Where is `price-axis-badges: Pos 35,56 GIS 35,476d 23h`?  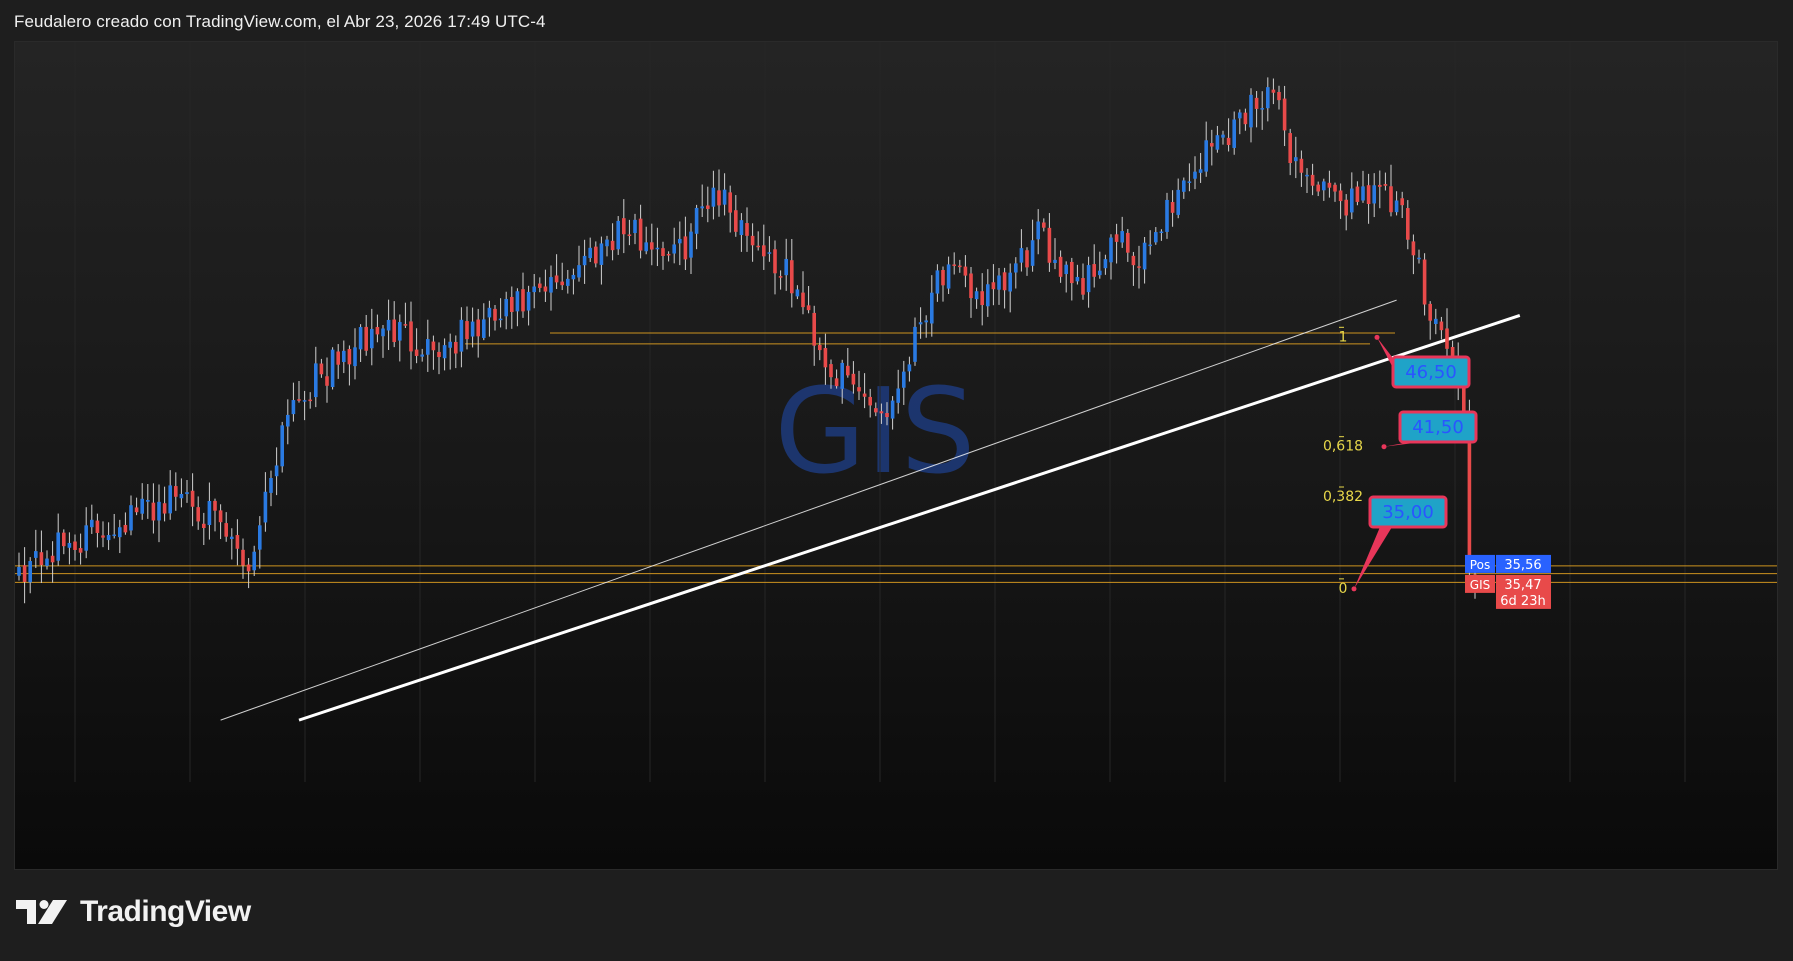
price-axis-badges: Pos 35,56 GIS 35,476d 23h is located at coordinates (1508, 581).